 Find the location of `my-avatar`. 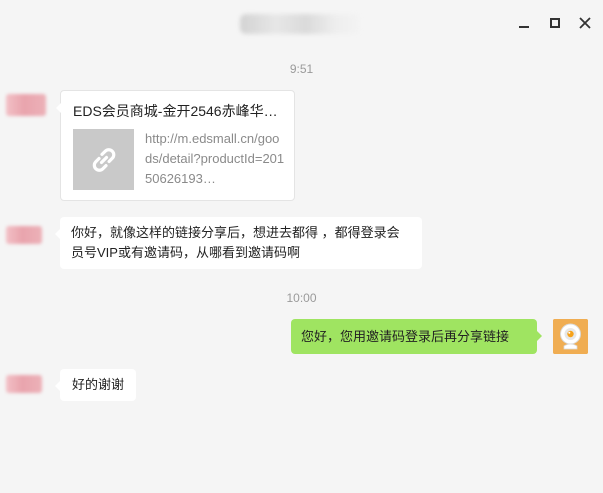

my-avatar is located at coordinates (570, 336).